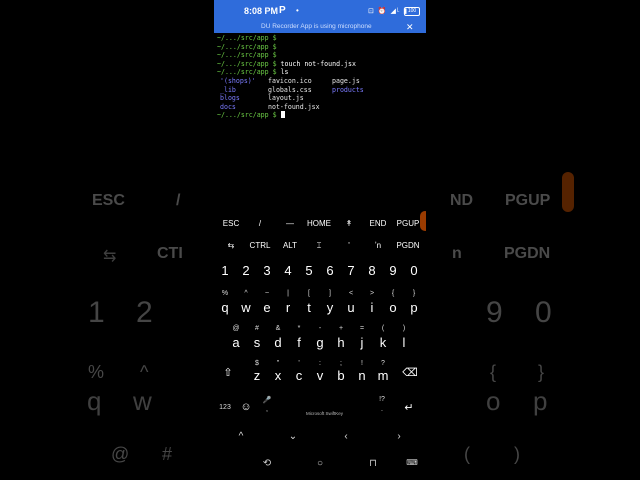  I want to click on bg-slash: /, so click(178, 200).